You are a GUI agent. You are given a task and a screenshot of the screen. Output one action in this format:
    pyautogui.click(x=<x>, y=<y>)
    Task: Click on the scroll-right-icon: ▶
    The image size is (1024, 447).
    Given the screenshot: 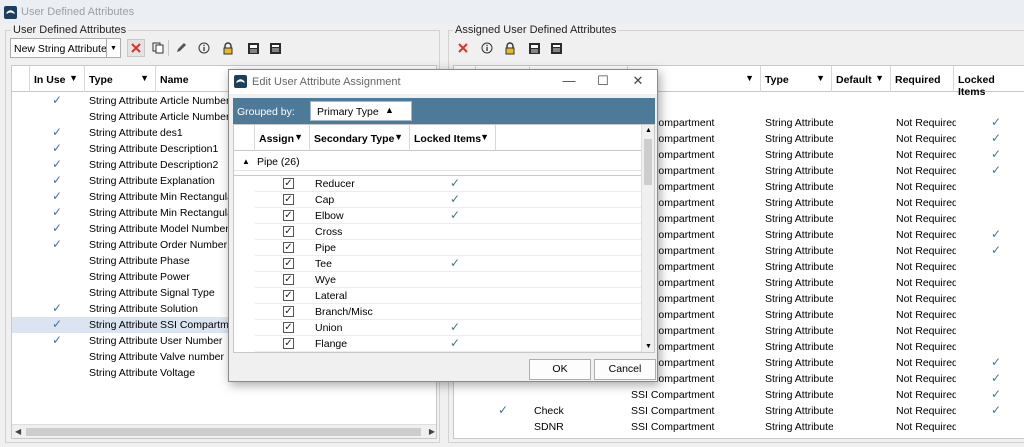 What is the action you would take?
    pyautogui.click(x=432, y=431)
    